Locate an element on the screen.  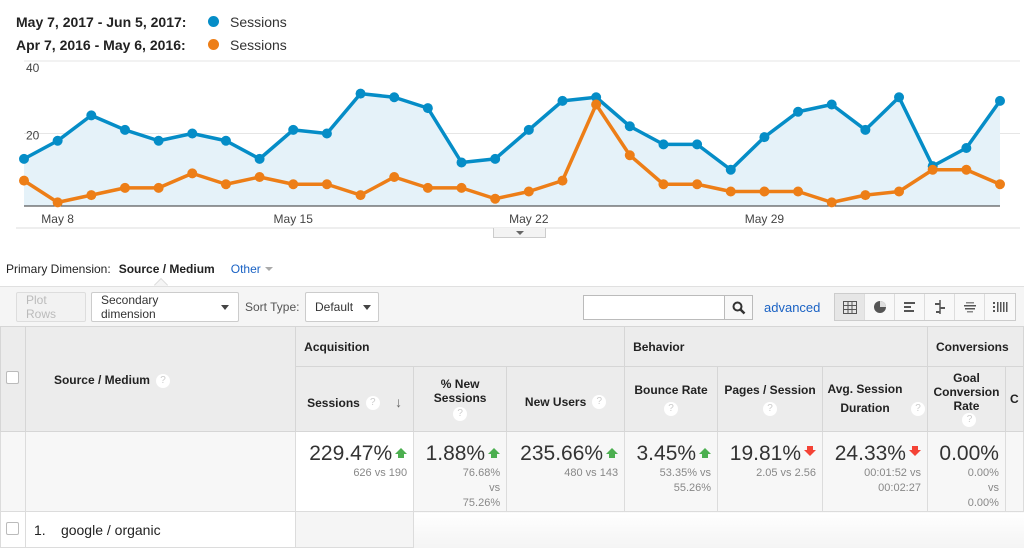
primary-dimension-label: Primary Dimension: is located at coordinates (58, 269).